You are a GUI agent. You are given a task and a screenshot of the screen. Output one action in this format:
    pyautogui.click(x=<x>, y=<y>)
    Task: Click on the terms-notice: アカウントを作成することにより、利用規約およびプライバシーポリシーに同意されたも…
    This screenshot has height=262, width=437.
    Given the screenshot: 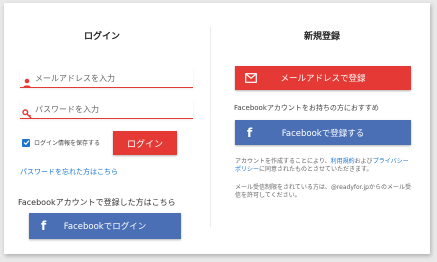 What is the action you would take?
    pyautogui.click(x=324, y=166)
    